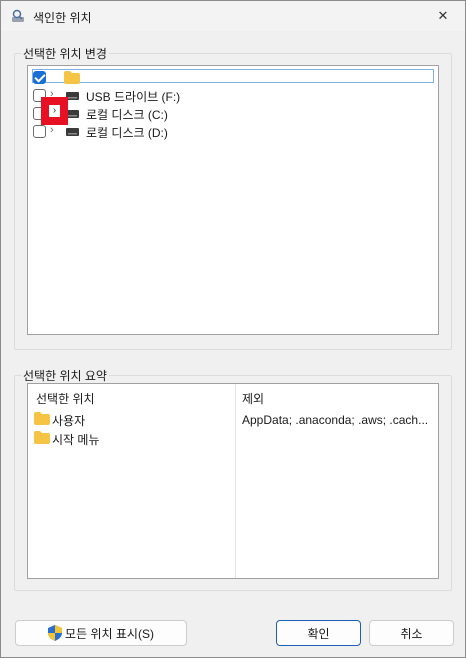 Image resolution: width=466 pixels, height=658 pixels. Describe the element at coordinates (62, 18) in the screenshot. I see `window-title: 색인한 위치` at that location.